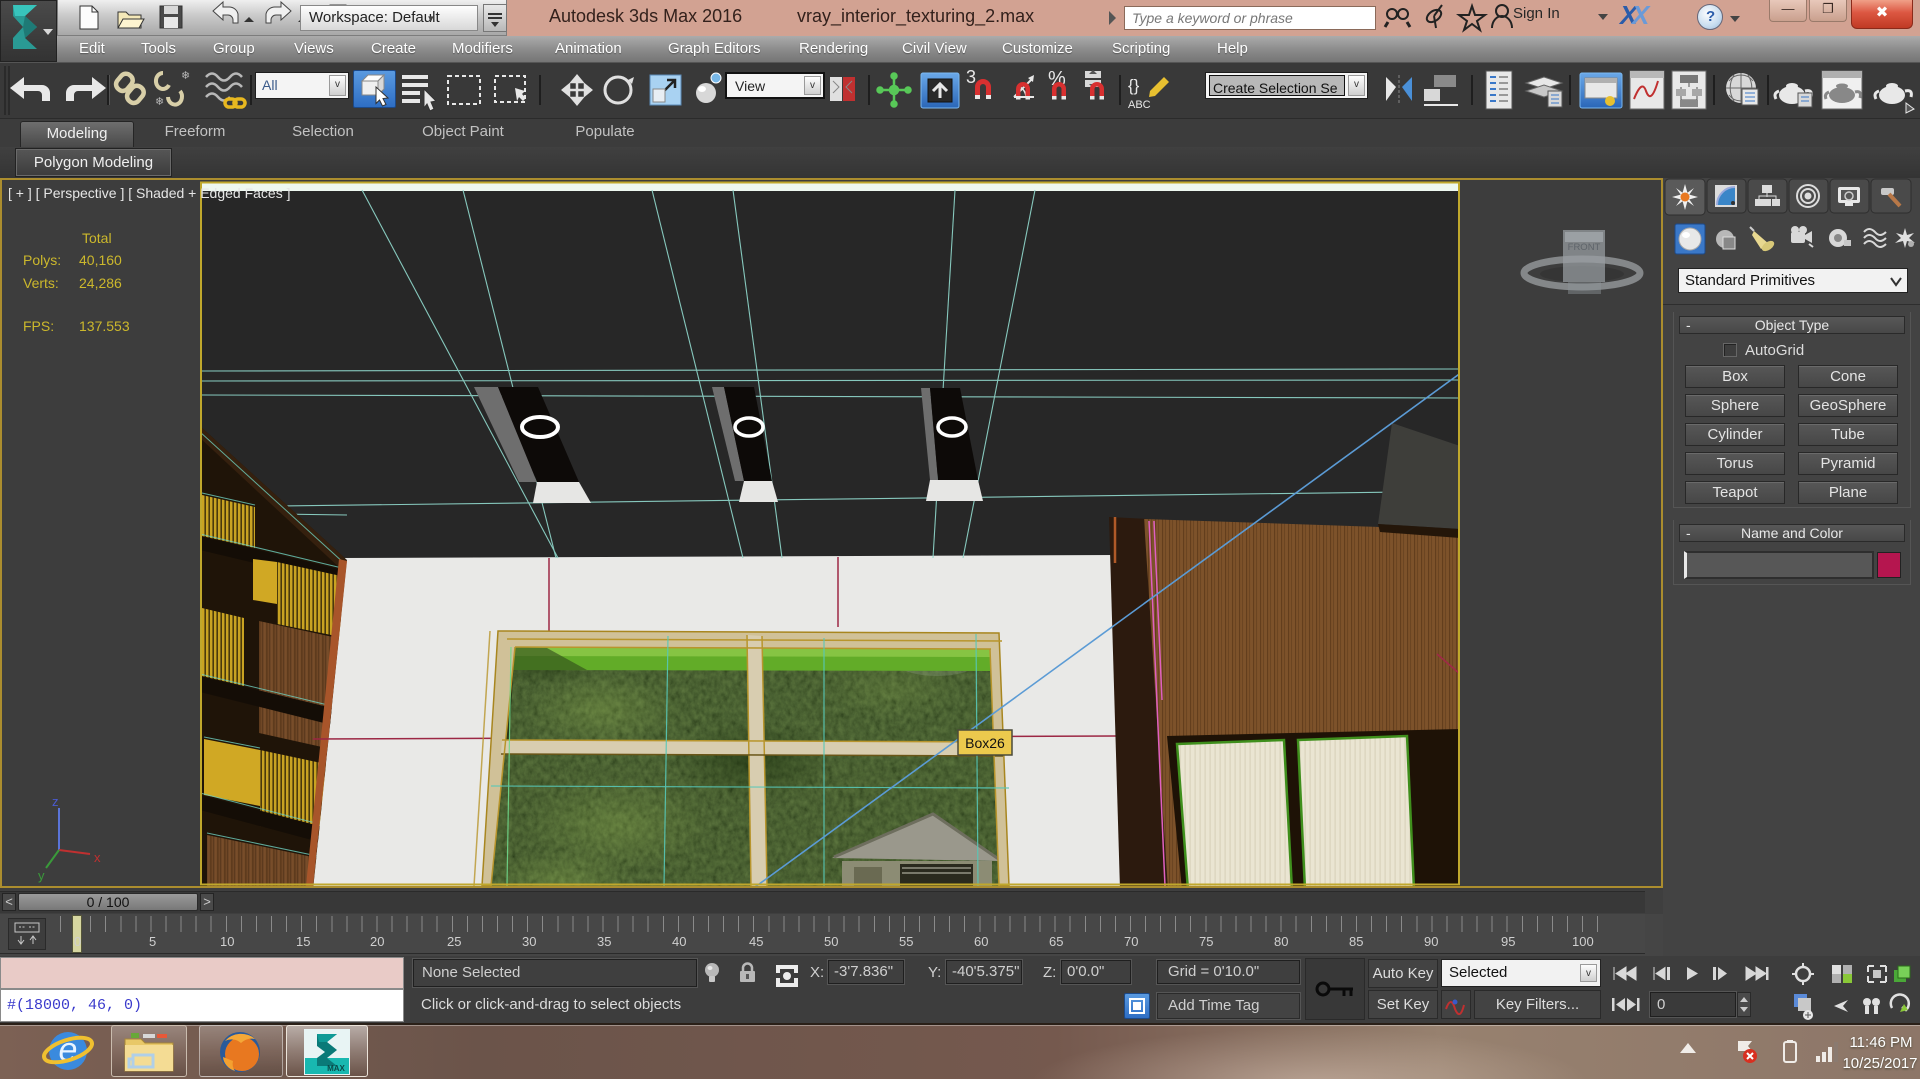 The height and width of the screenshot is (1079, 1920). What do you see at coordinates (55, 801) in the screenshot?
I see `svg-text: z` at bounding box center [55, 801].